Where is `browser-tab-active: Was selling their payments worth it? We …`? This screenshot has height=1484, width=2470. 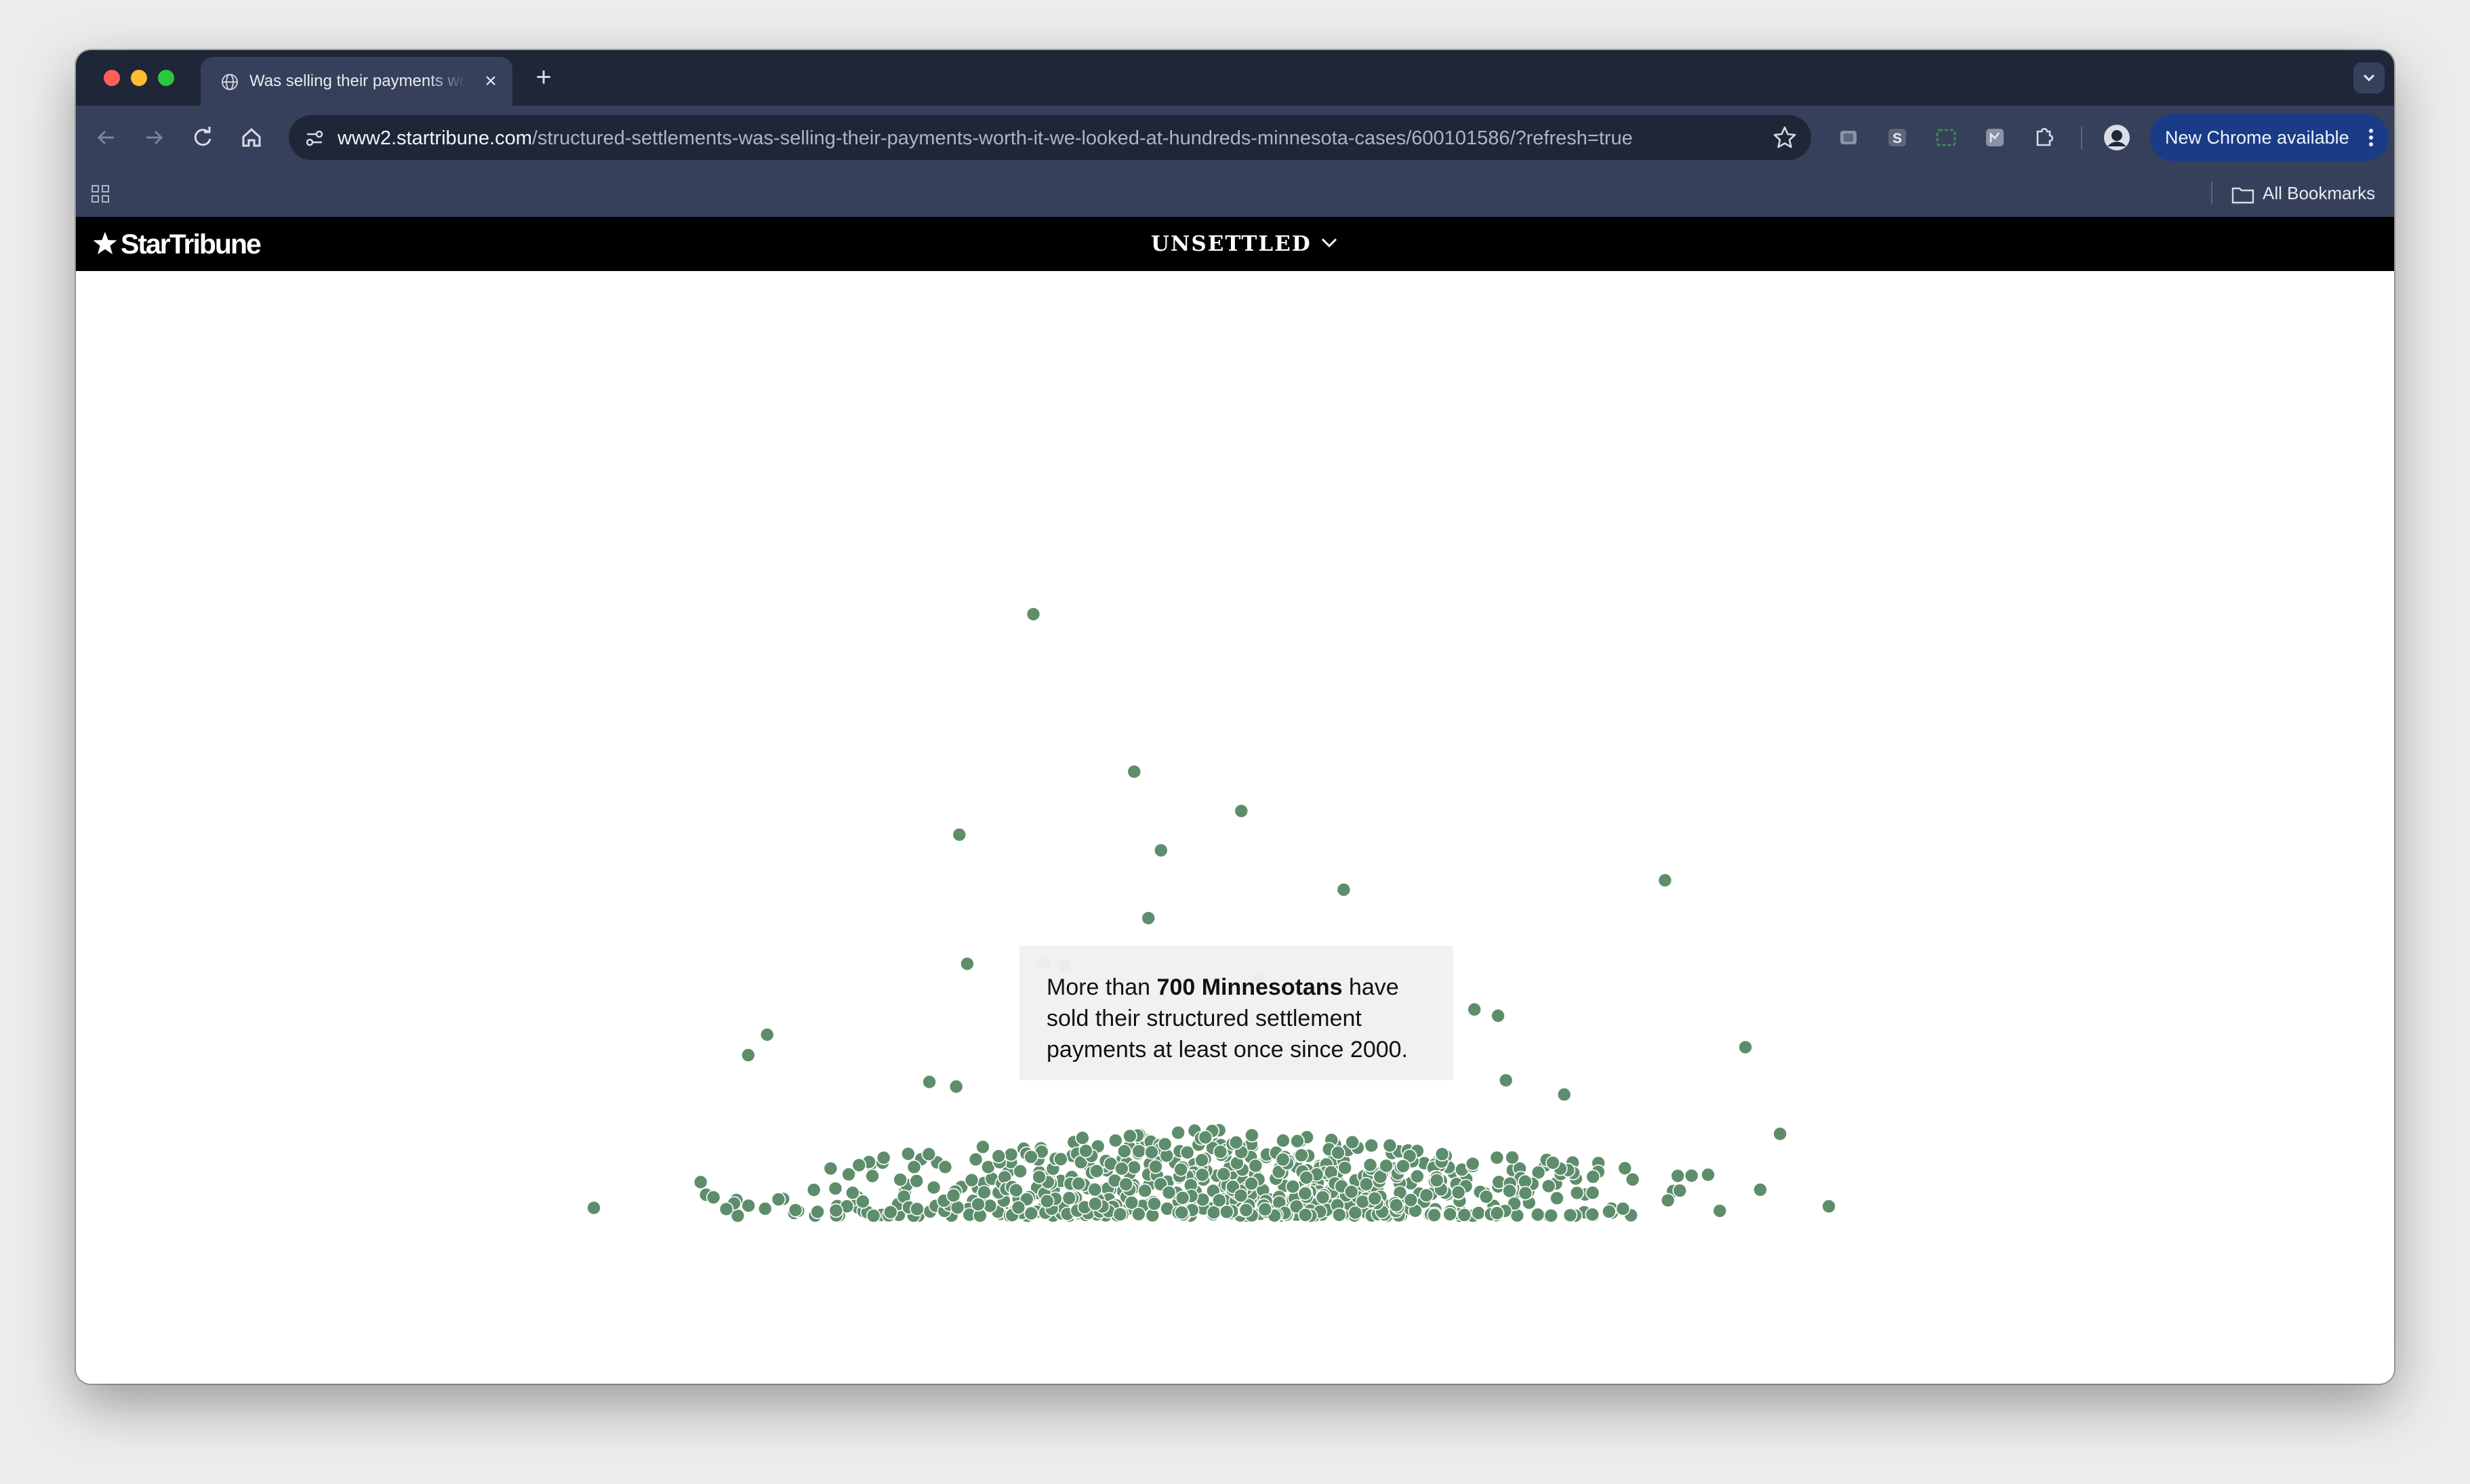
browser-tab-active: Was selling their payments worth it? We … is located at coordinates (356, 81).